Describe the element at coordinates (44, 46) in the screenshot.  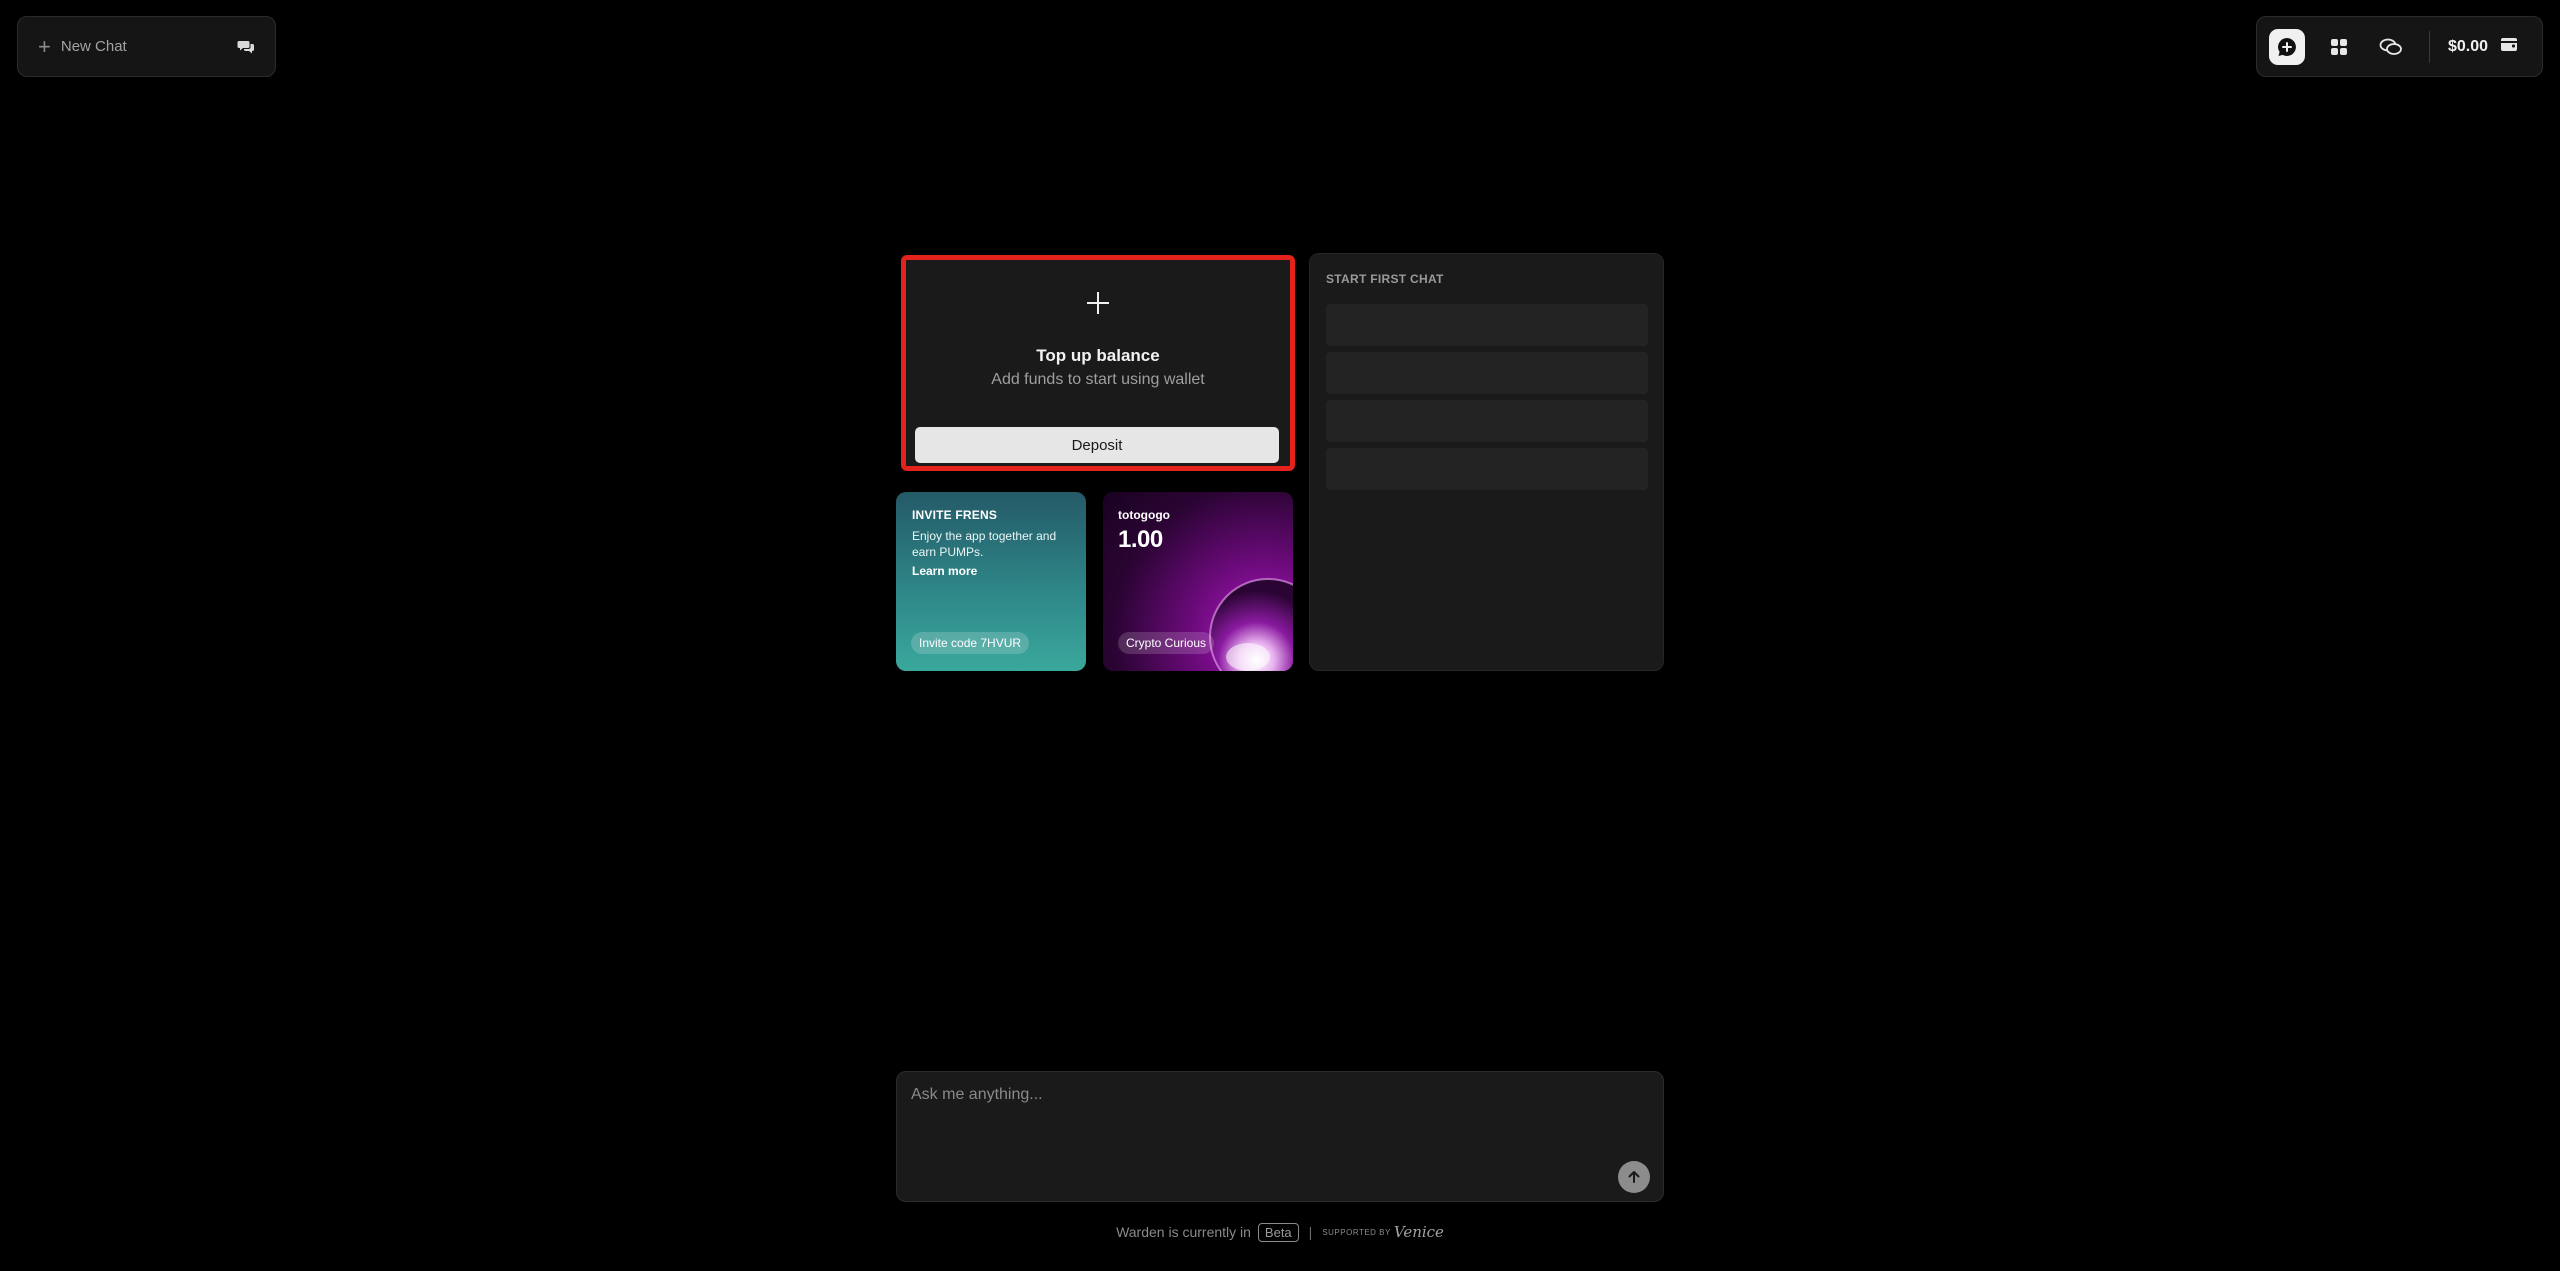
I see `plus-icon: +` at that location.